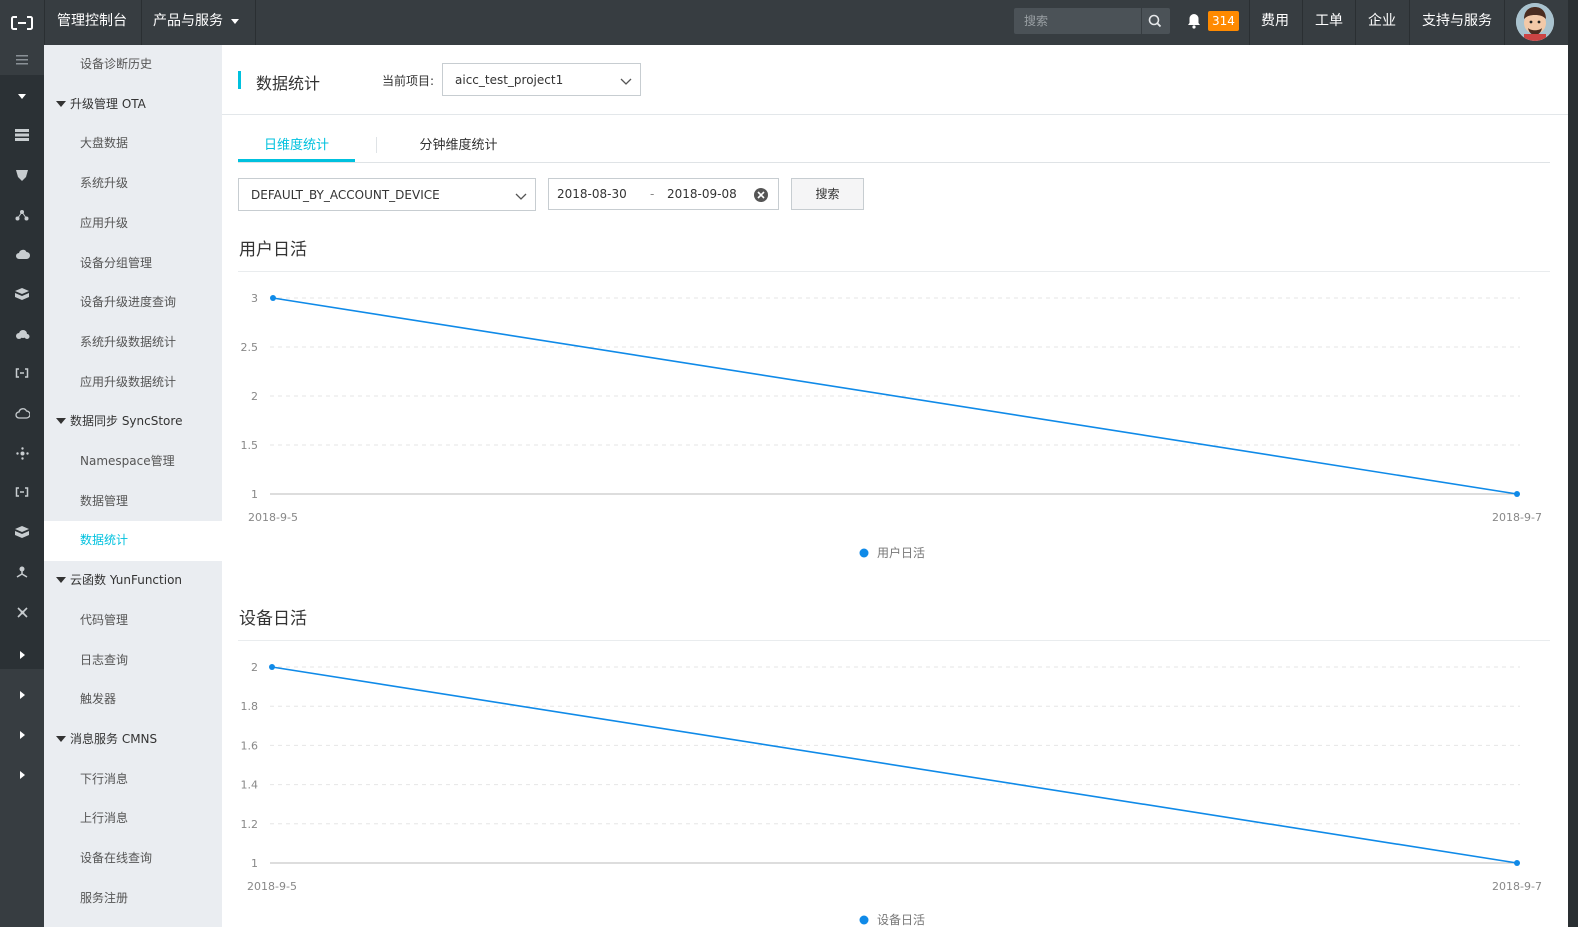 This screenshot has width=1578, height=927. Describe the element at coordinates (22, 453) in the screenshot. I see `sparkle-icon` at that location.